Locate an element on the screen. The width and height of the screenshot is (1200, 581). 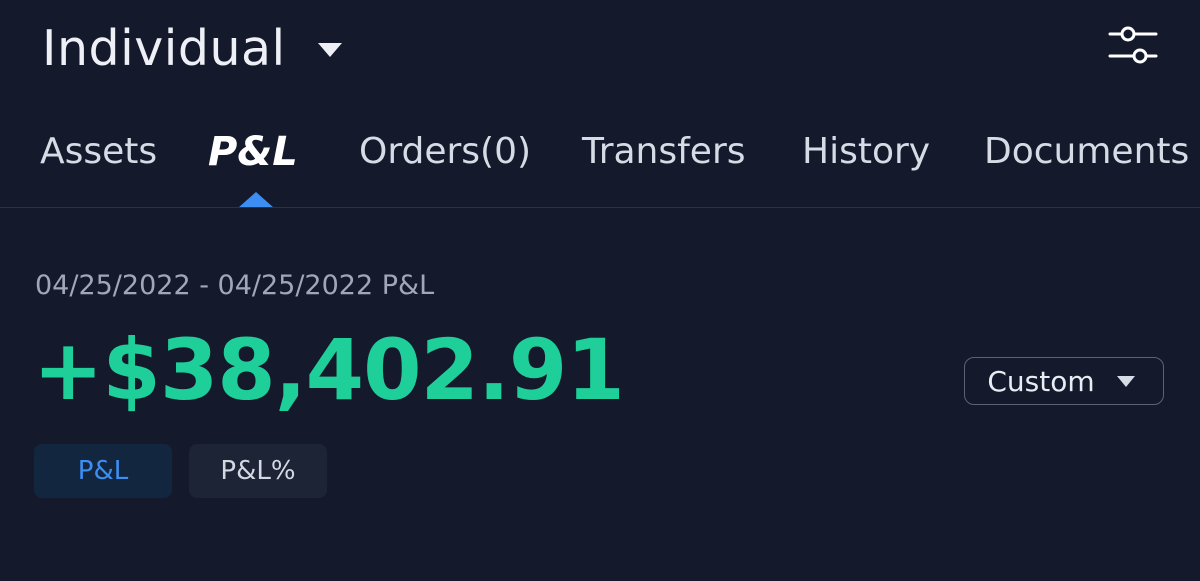
account-name: Individual is located at coordinates (164, 48).